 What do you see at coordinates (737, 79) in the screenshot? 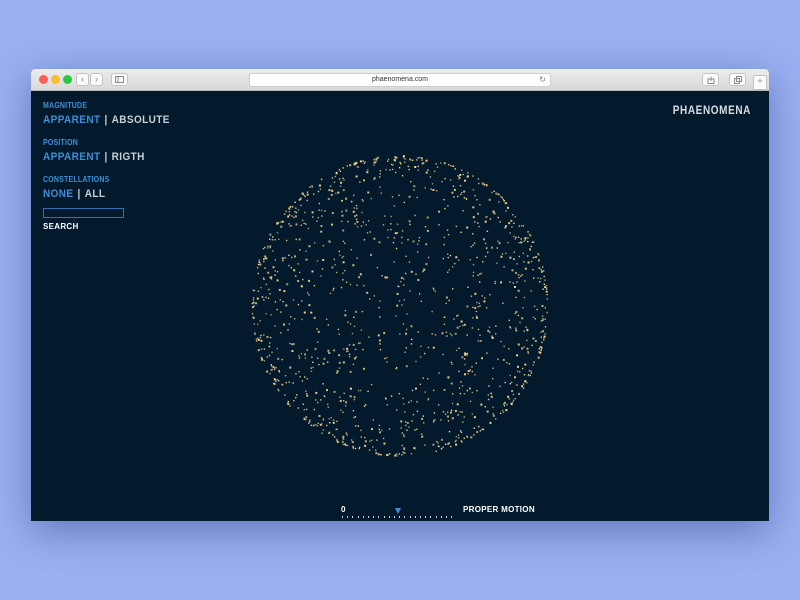
I see `tabs-button` at bounding box center [737, 79].